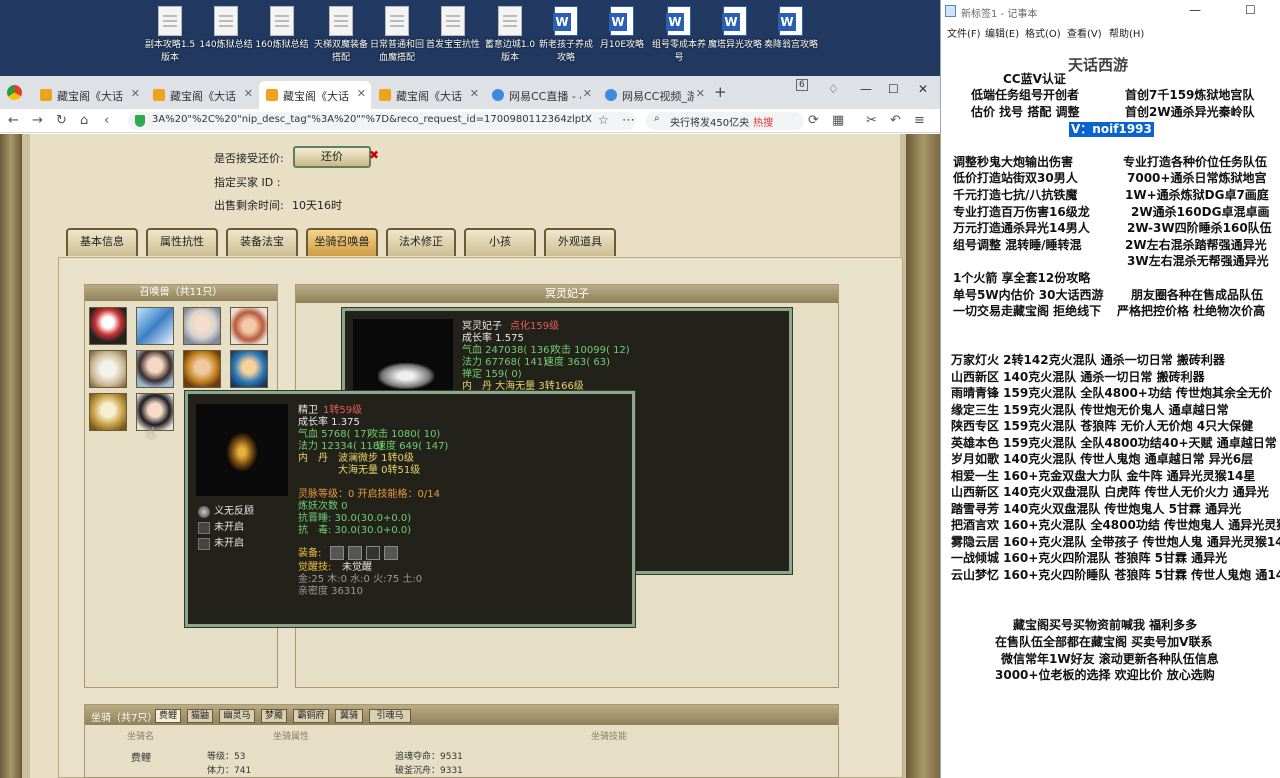  Describe the element at coordinates (566, 34) in the screenshot. I see `desktop-icon: 新老孩子养成攻略` at that location.